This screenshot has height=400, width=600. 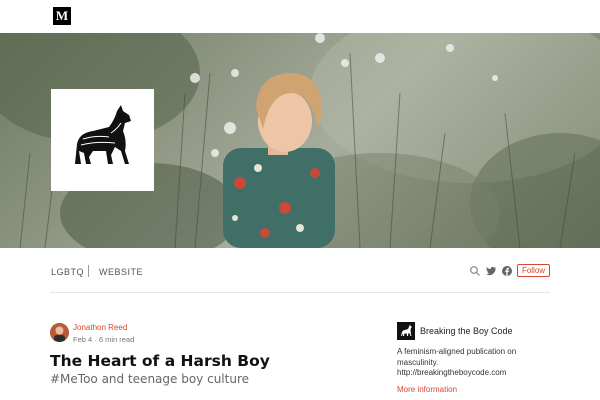 I want to click on article-meta: Feb 4 · 6 min read, so click(x=104, y=339).